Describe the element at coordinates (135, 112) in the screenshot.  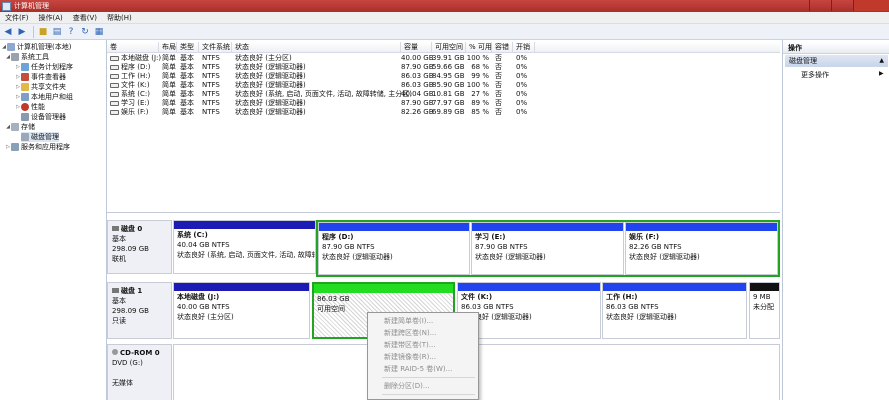
I see `volume-name: 娱乐 (F:)` at that location.